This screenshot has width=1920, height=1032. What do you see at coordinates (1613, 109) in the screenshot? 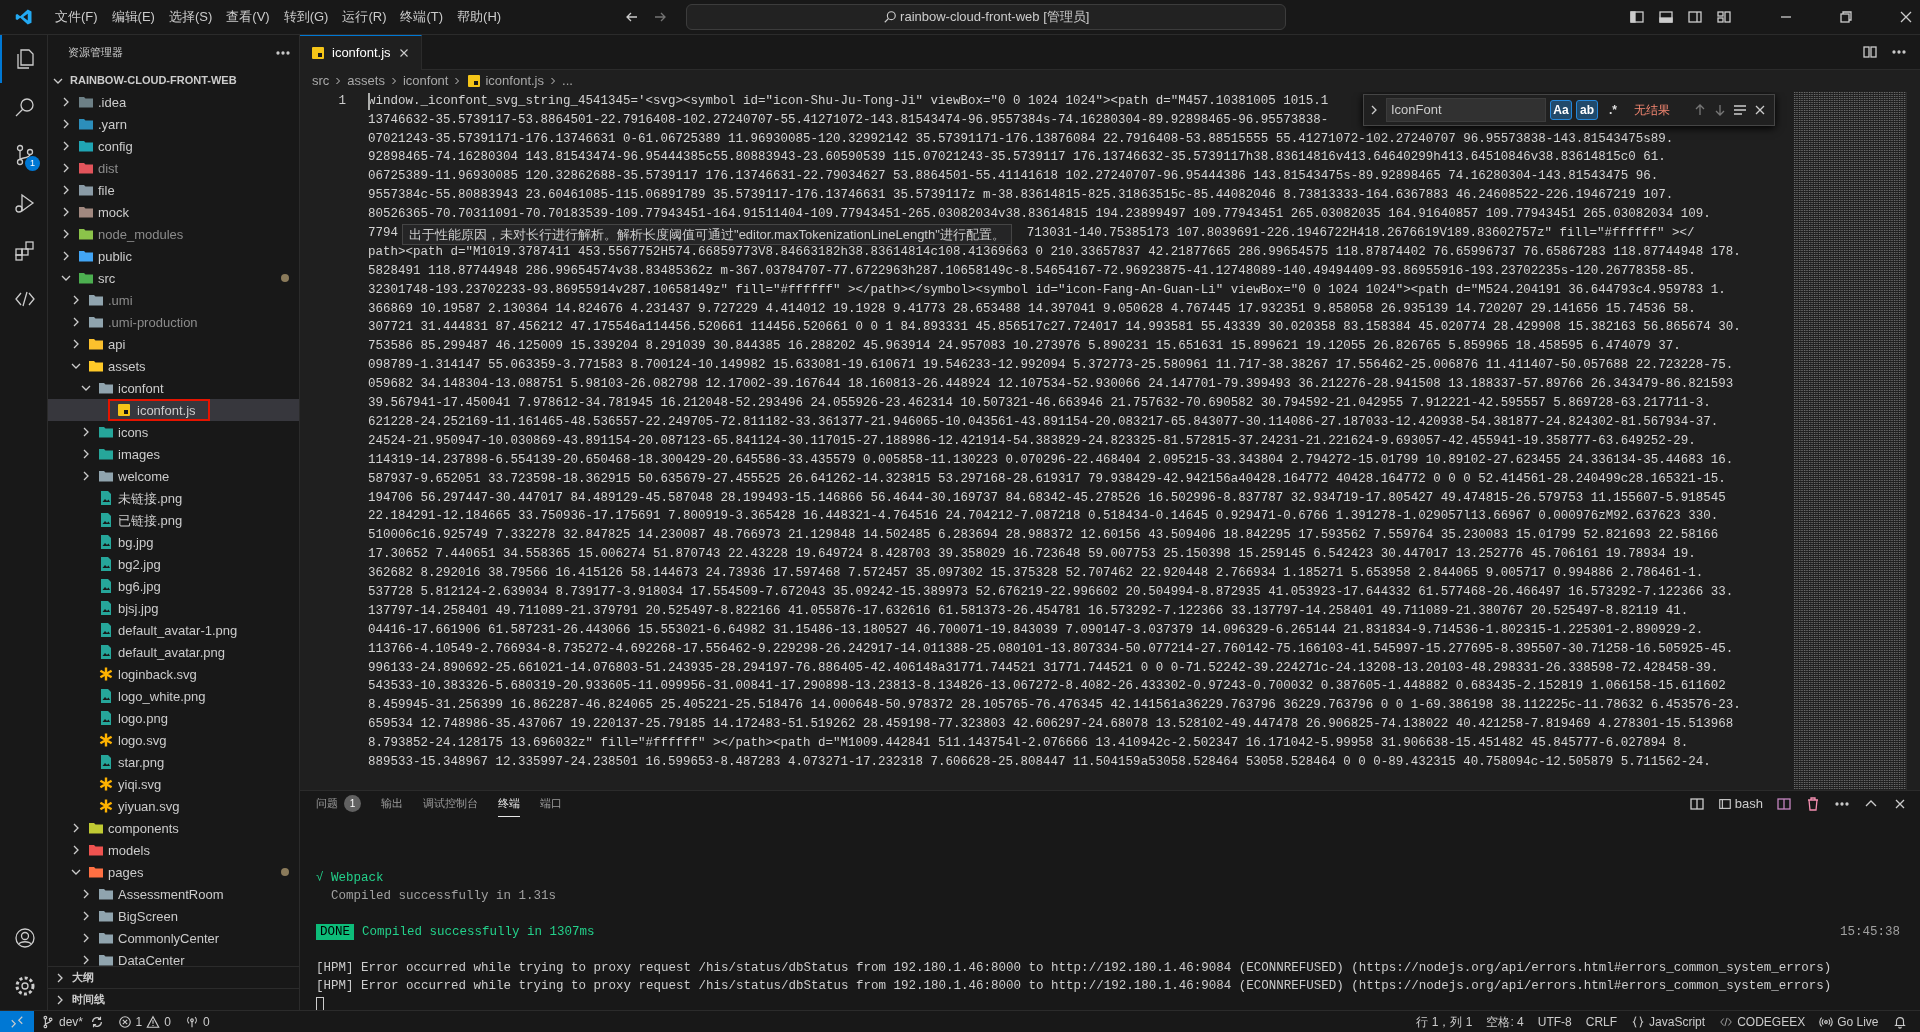
I see `find-option-toggle: .*` at bounding box center [1613, 109].